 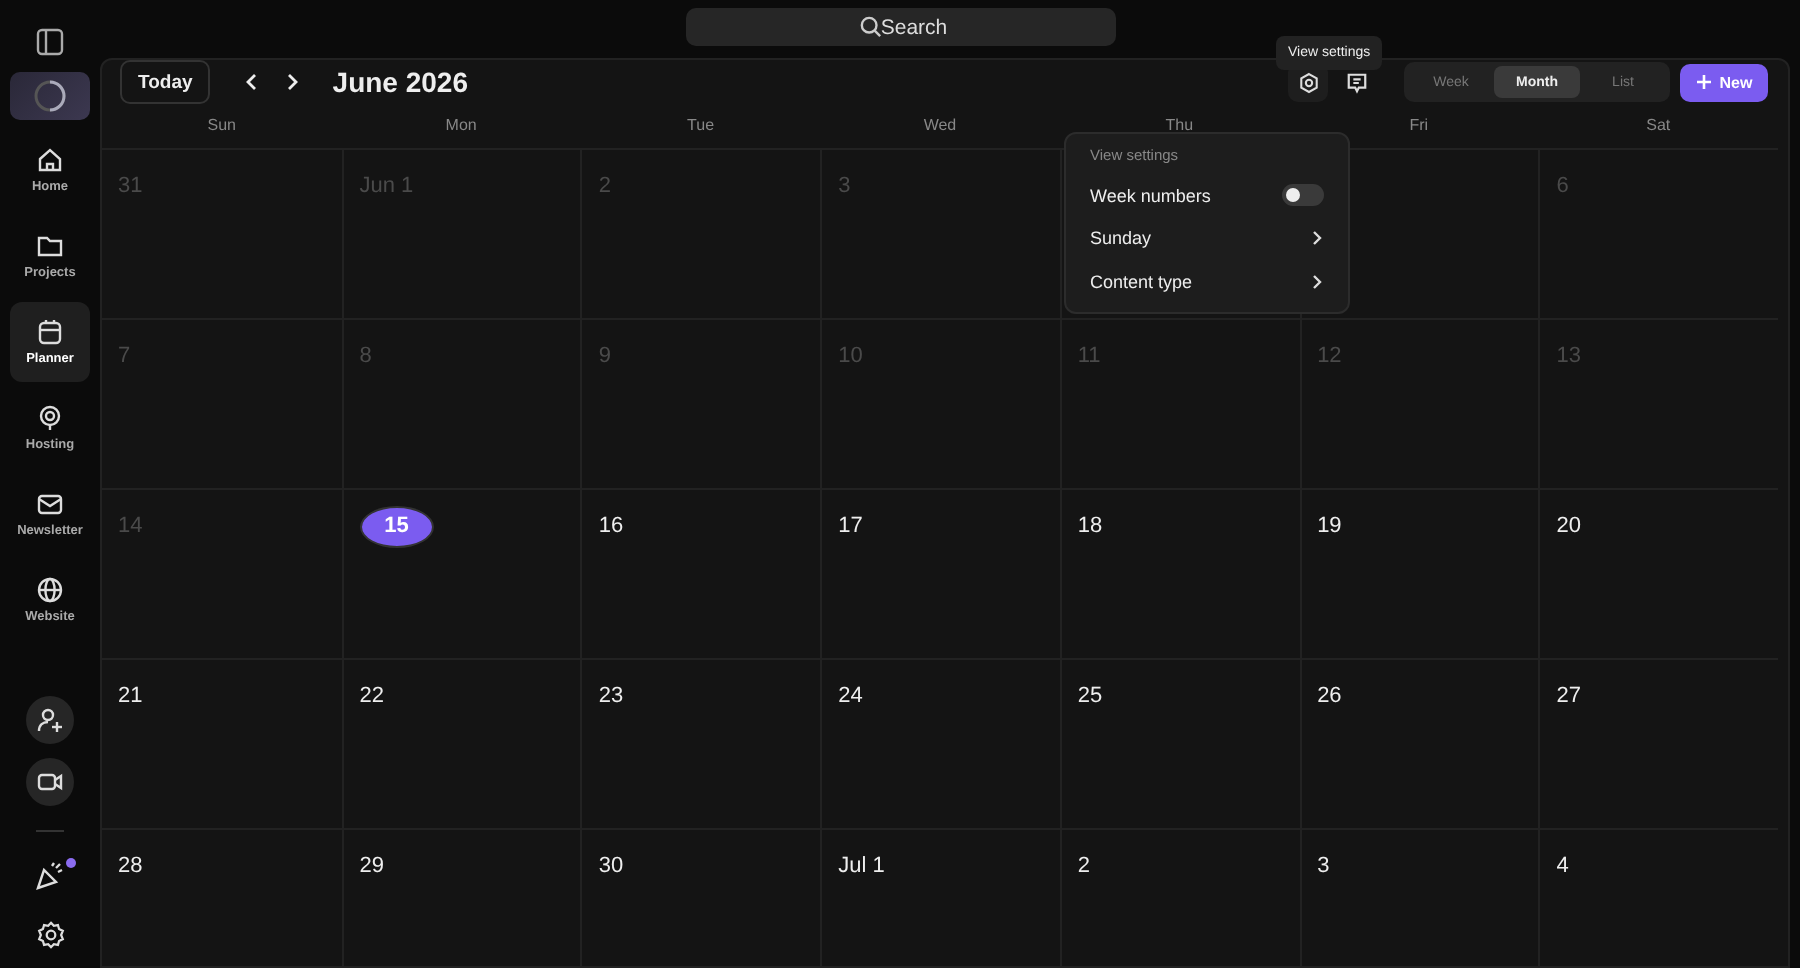 I want to click on weekday-label: Mon, so click(x=461, y=126).